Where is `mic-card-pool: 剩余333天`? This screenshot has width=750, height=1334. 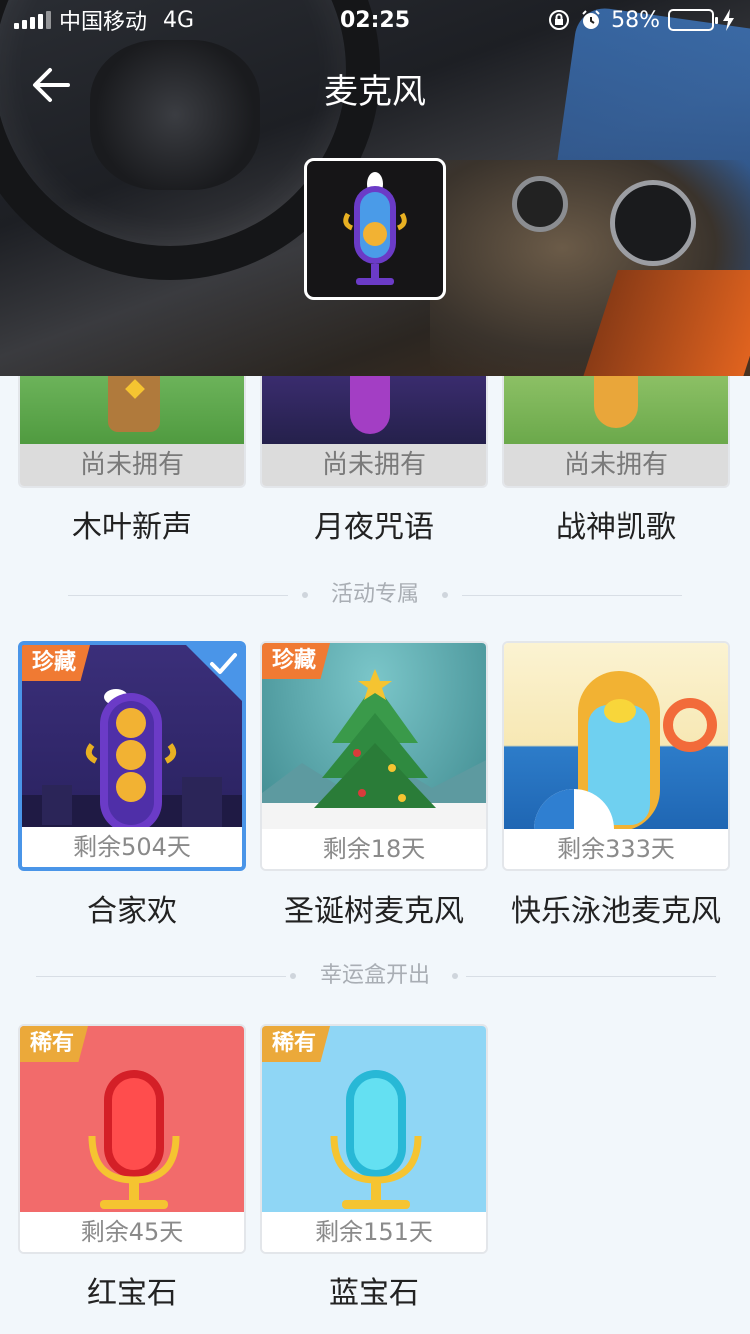
mic-card-pool: 剩余333天 is located at coordinates (616, 756).